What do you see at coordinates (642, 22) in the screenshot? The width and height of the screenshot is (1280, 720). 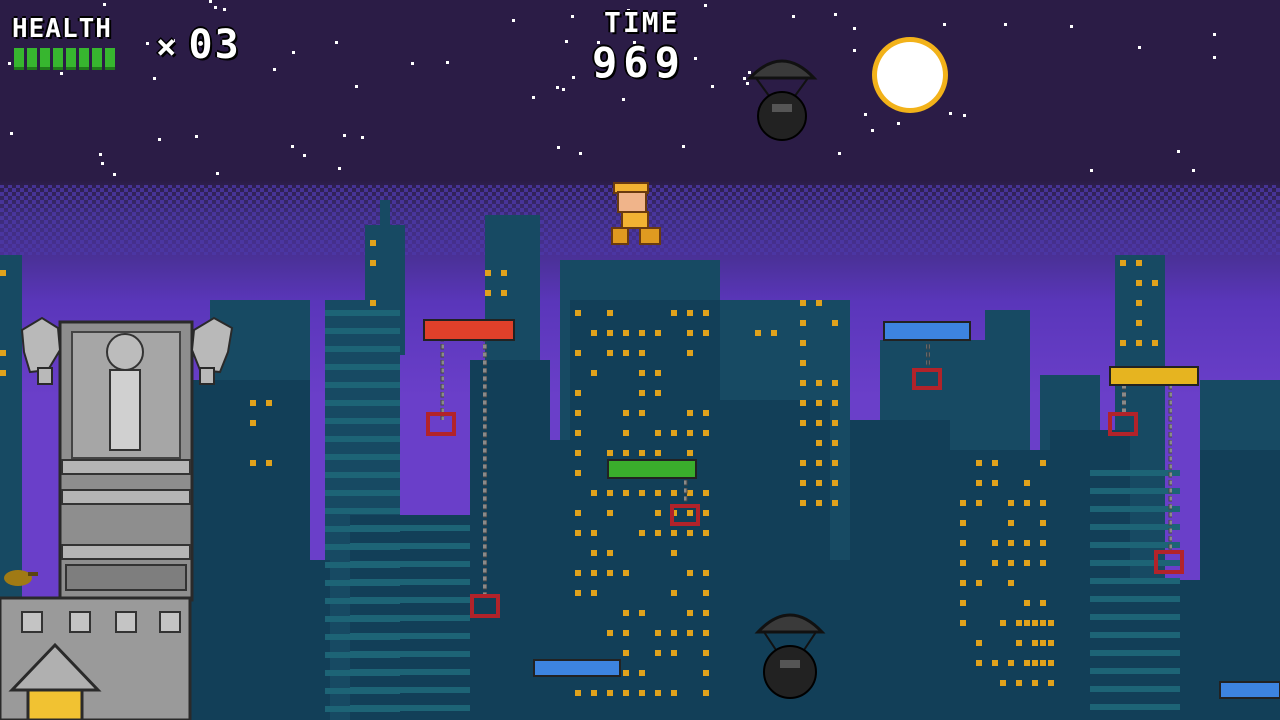 I see `time-label: TIME` at bounding box center [642, 22].